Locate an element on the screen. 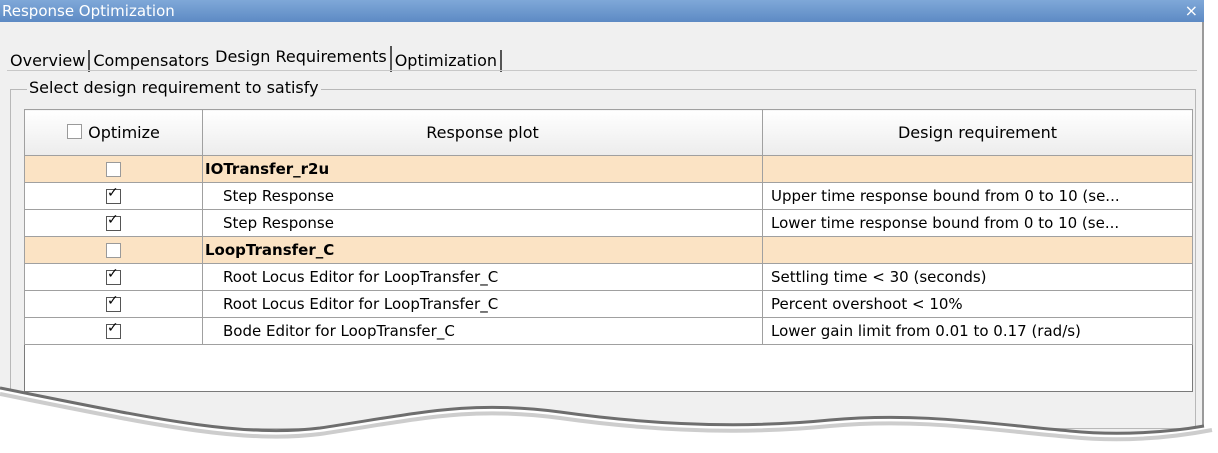 The width and height of the screenshot is (1218, 453). response-plot-cell: Bode Editor for LoopTransfer_C is located at coordinates (482, 331).